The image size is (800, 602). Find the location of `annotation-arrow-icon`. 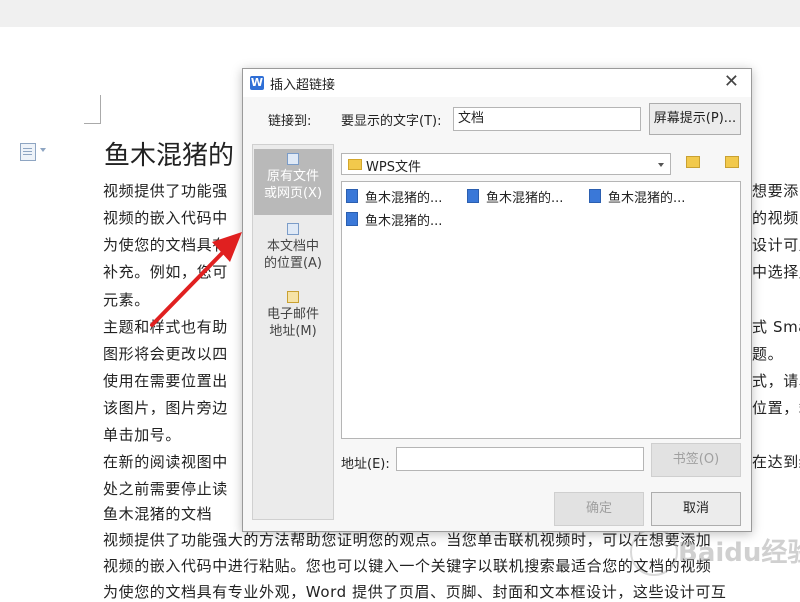

annotation-arrow-icon is located at coordinates (196, 279).